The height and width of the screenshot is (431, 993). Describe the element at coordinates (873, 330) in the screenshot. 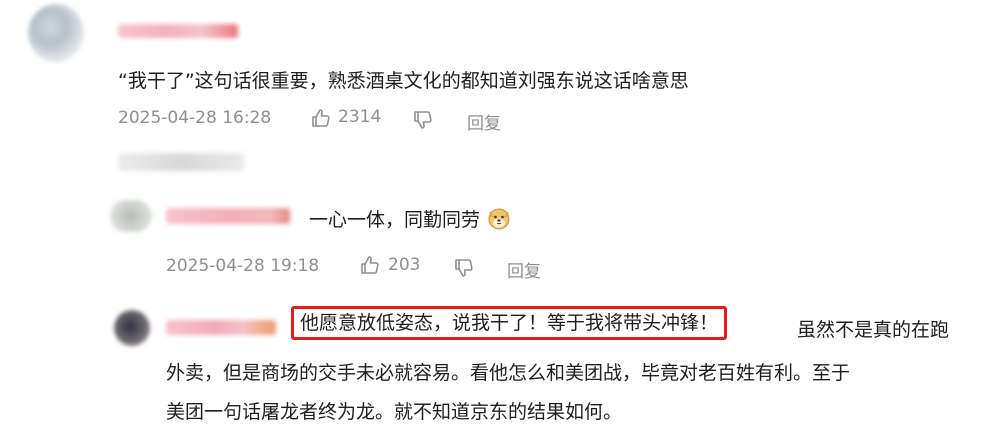

I see `comment-text-line-1: 虽然不是真的在跑` at that location.